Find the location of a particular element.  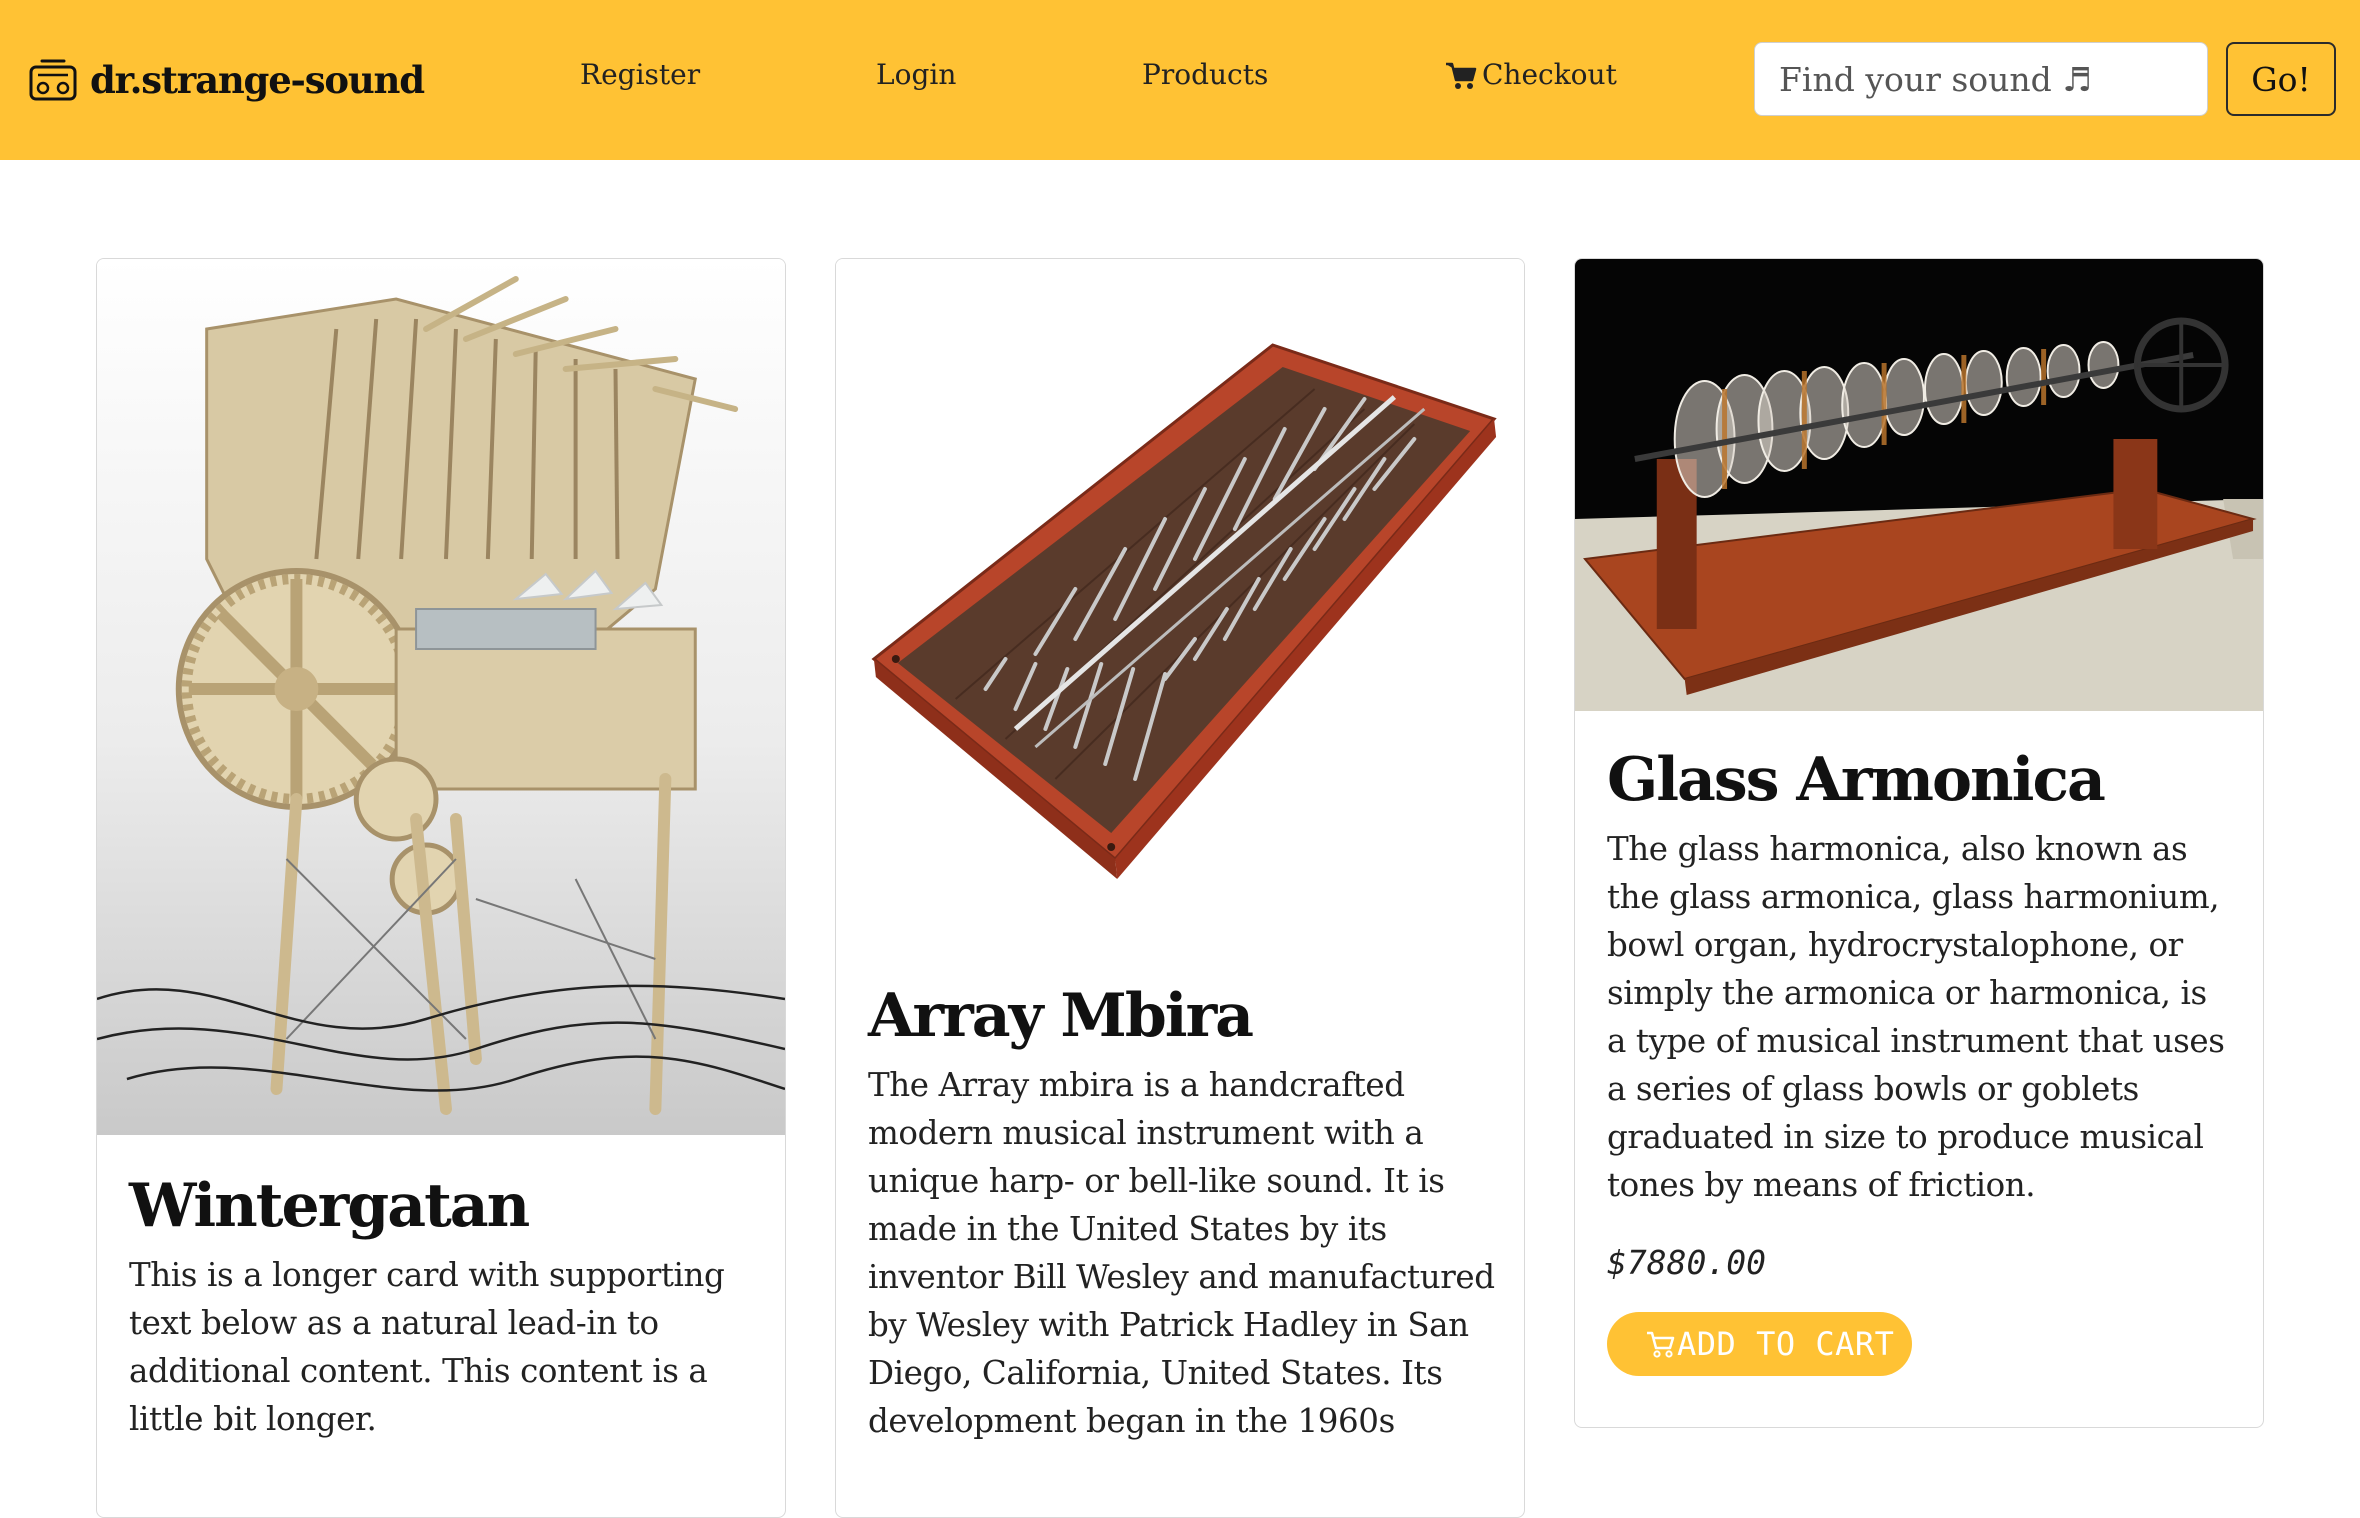

add-to-cart-button: ADD TO CART is located at coordinates (1760, 1344).